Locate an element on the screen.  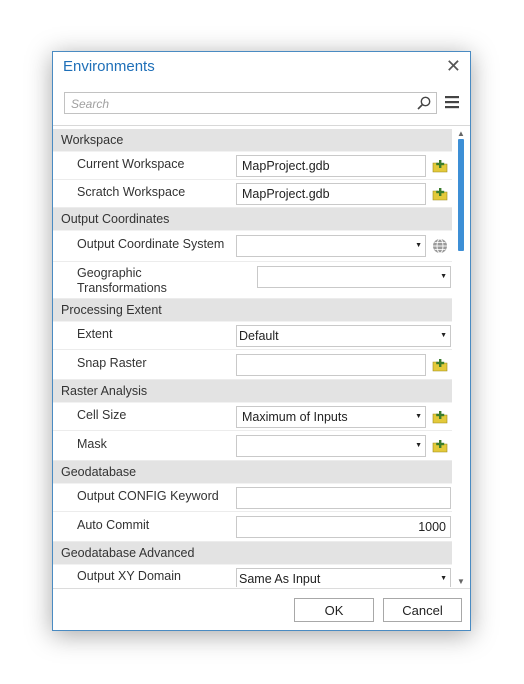
config-keyword-field is located at coordinates (343, 498).